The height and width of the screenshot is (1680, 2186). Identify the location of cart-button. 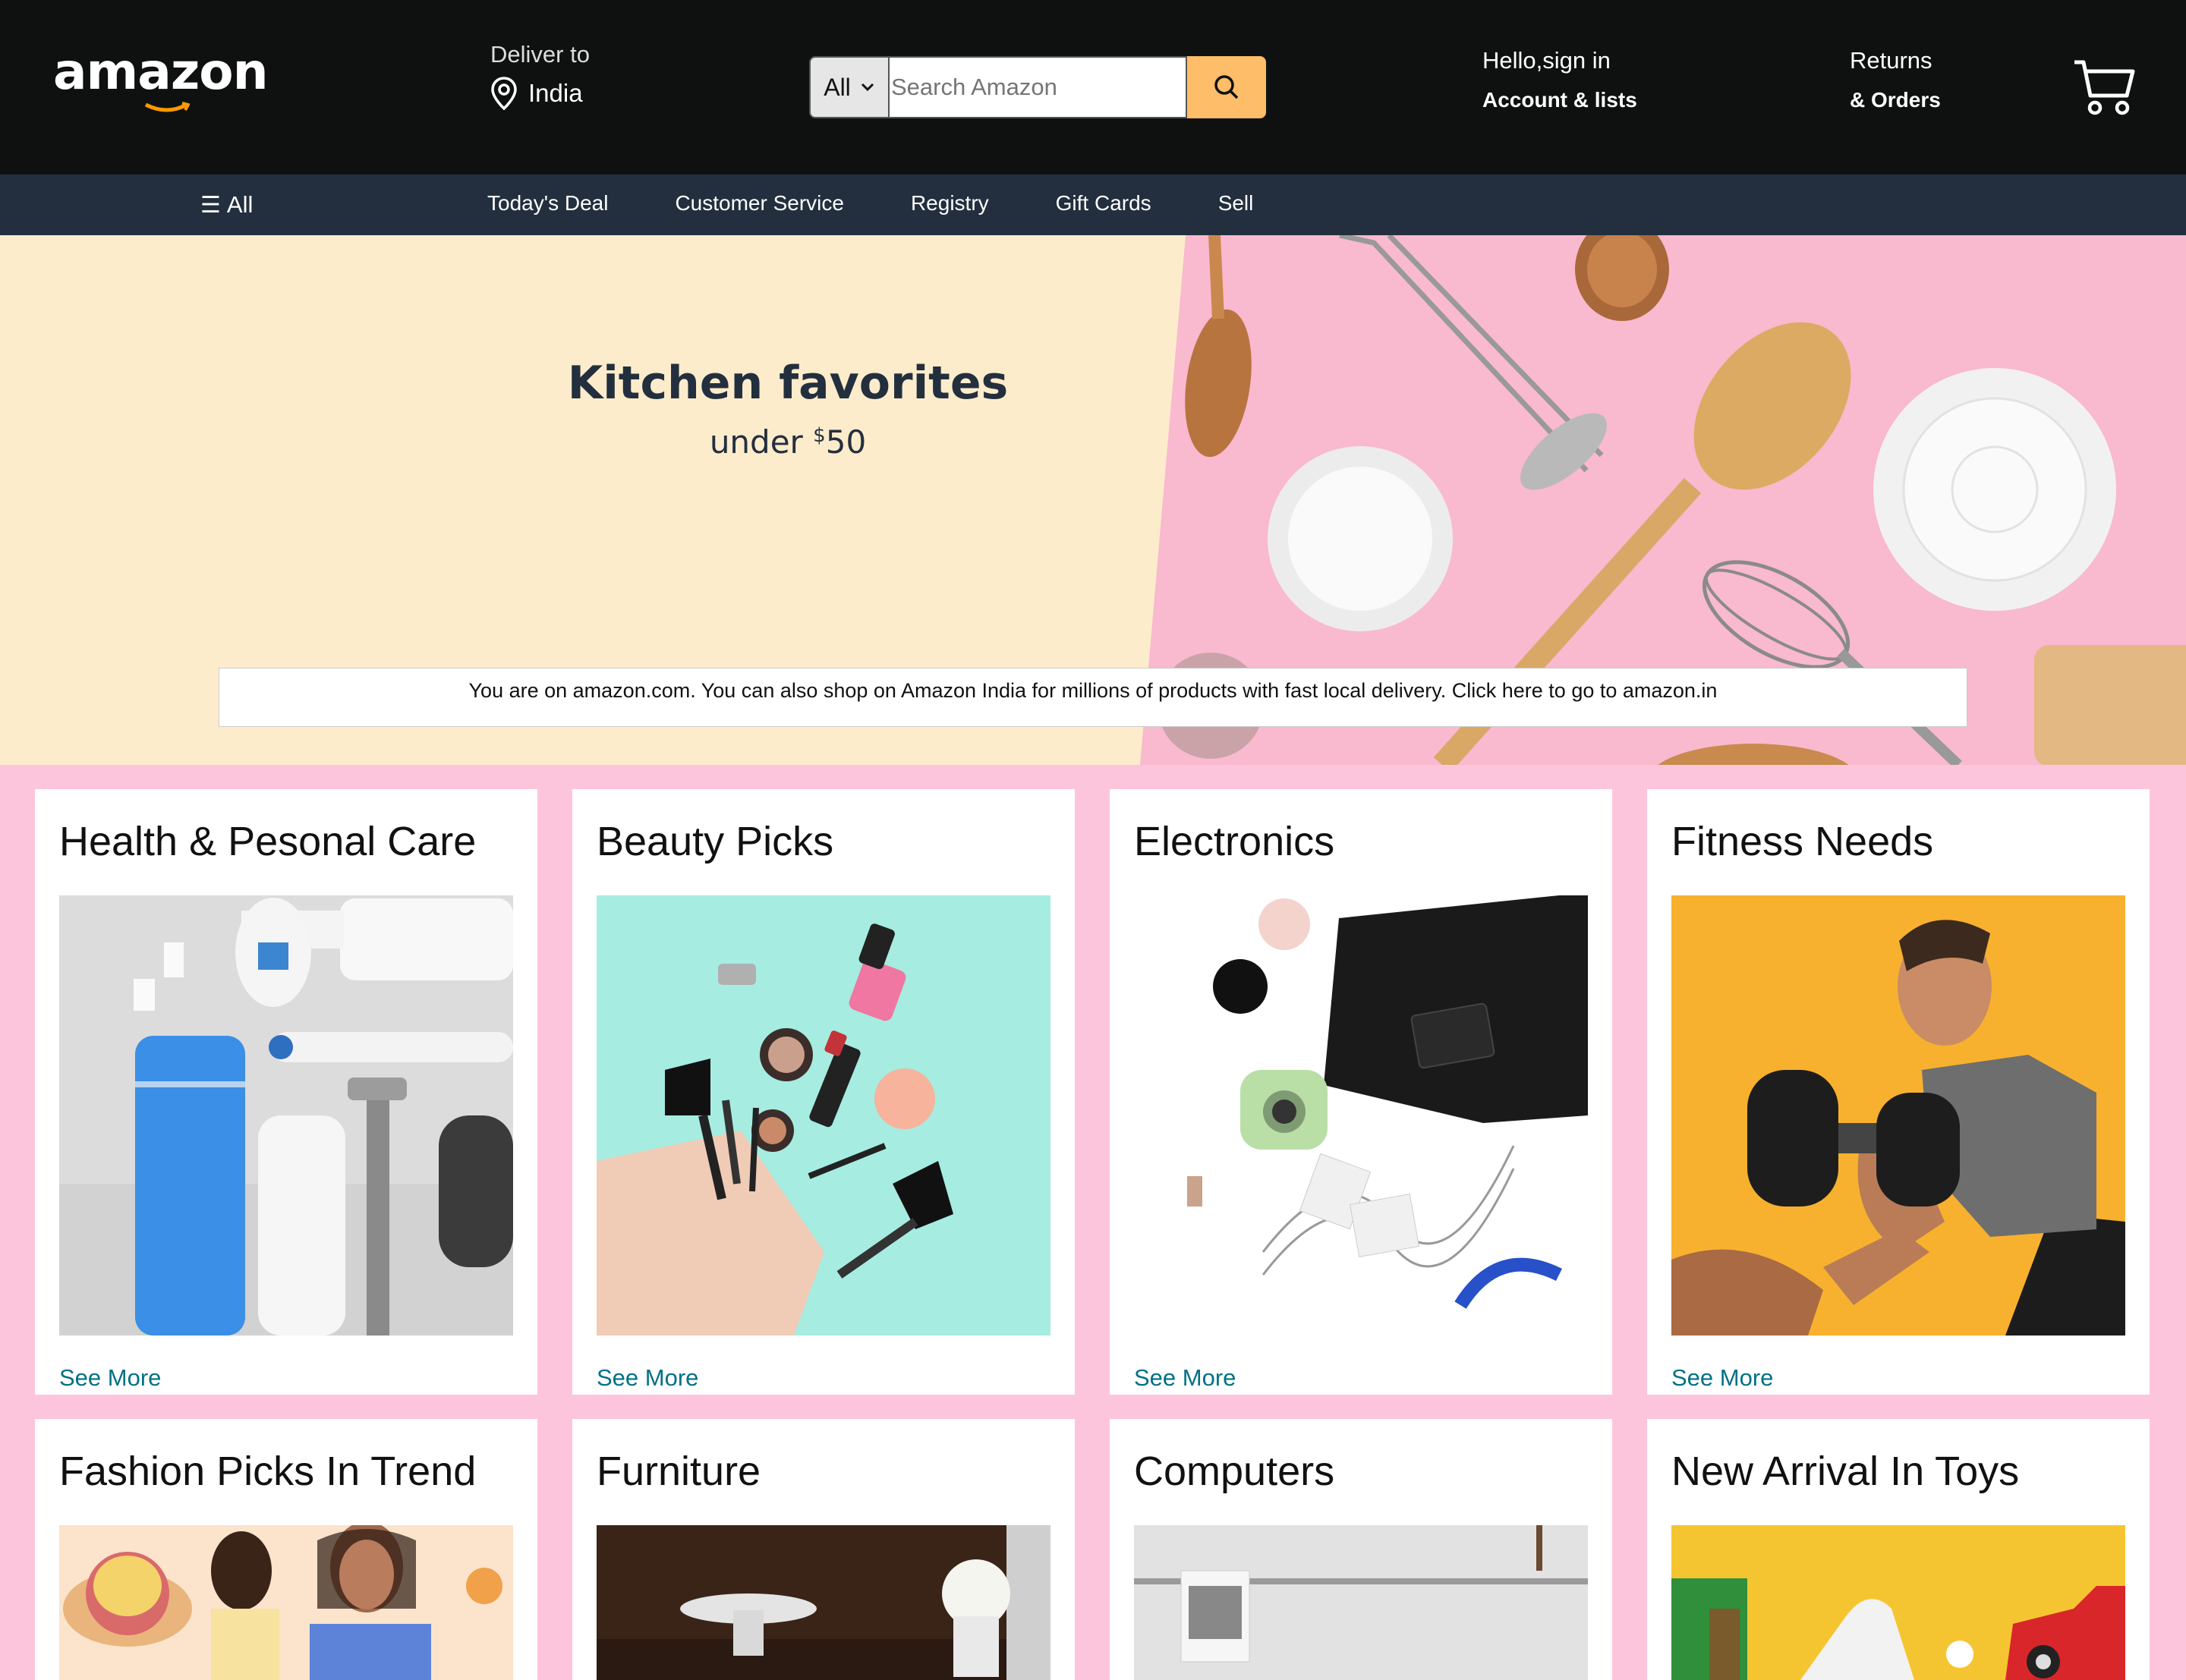
(2104, 90).